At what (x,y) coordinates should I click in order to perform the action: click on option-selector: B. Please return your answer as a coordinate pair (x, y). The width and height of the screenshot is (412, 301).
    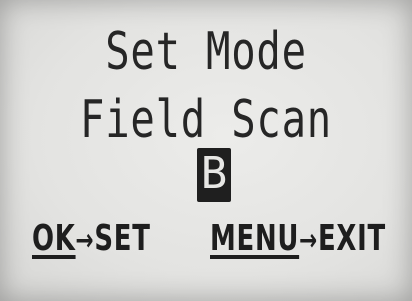
    Looking at the image, I should click on (214, 175).